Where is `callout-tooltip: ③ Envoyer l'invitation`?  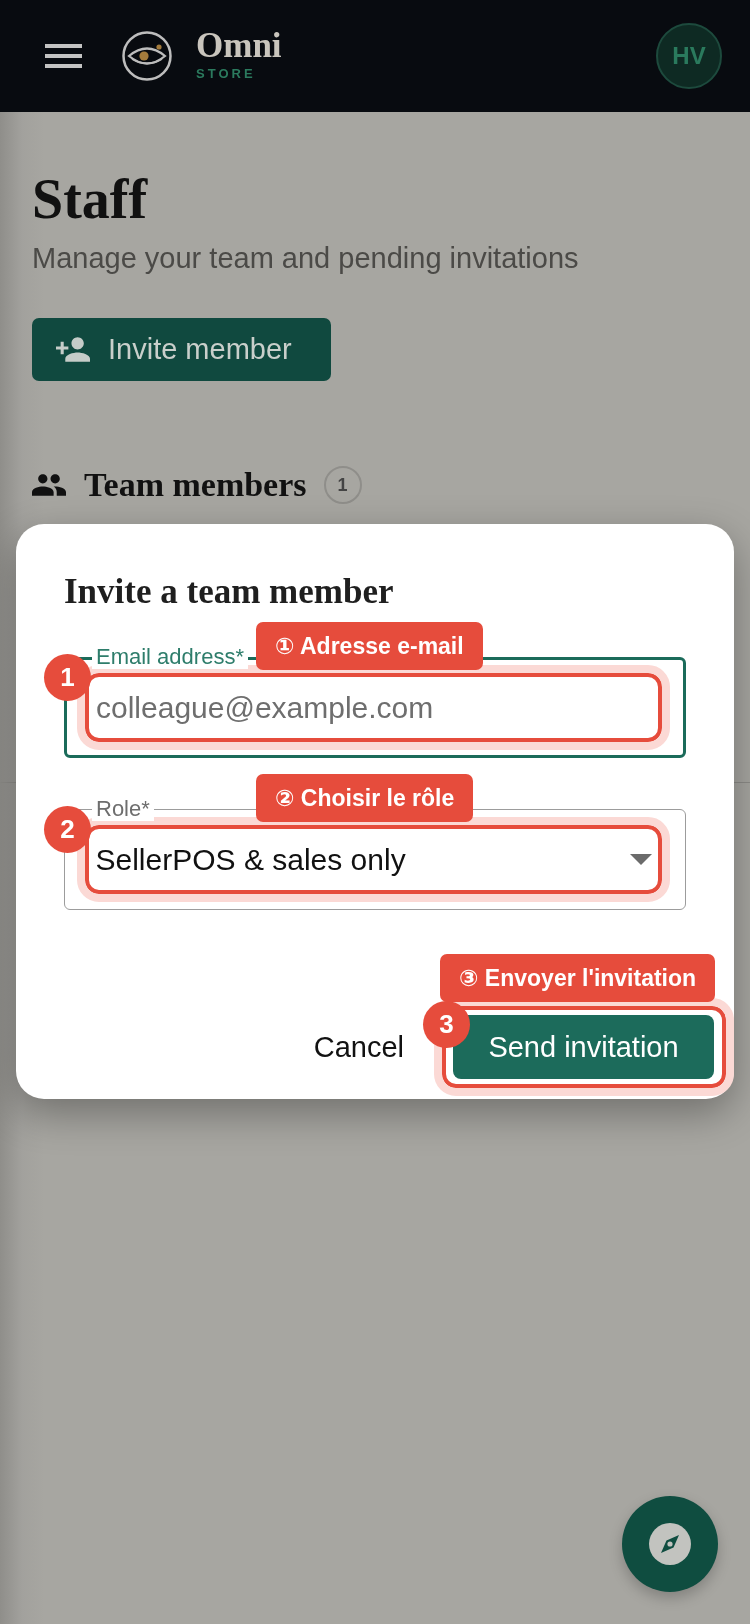 callout-tooltip: ③ Envoyer l'invitation is located at coordinates (578, 978).